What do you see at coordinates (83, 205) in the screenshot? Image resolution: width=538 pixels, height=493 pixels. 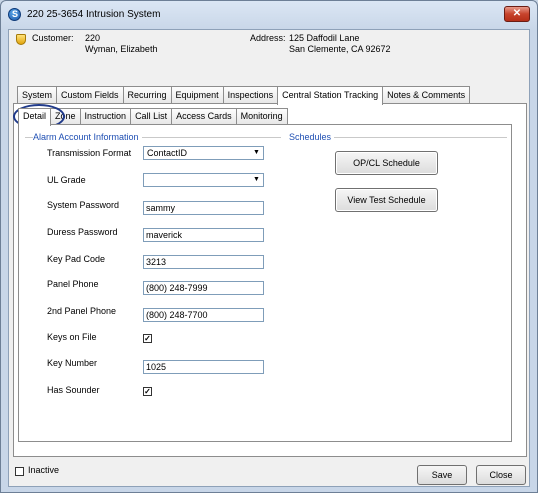 I see `system-password-label: System Password` at bounding box center [83, 205].